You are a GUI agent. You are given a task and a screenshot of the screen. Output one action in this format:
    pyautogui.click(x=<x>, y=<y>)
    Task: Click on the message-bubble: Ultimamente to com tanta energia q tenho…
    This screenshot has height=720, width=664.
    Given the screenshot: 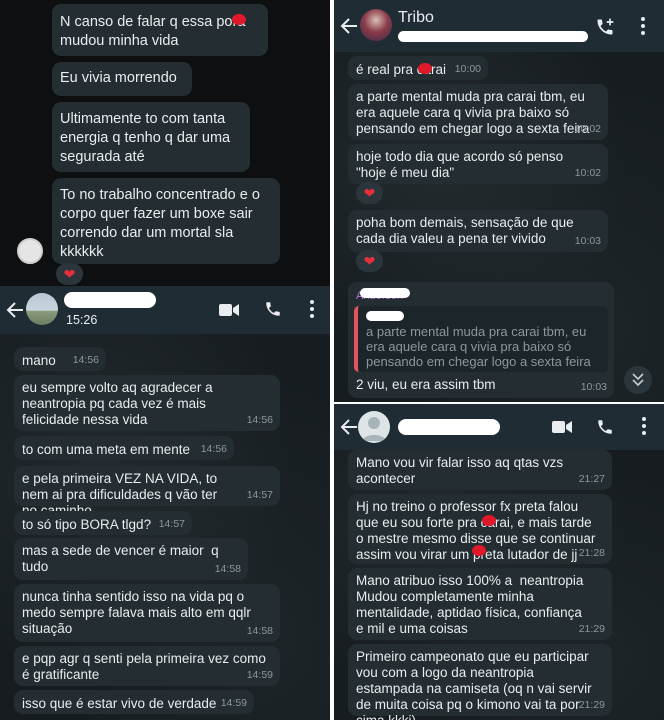 What is the action you would take?
    pyautogui.click(x=151, y=137)
    